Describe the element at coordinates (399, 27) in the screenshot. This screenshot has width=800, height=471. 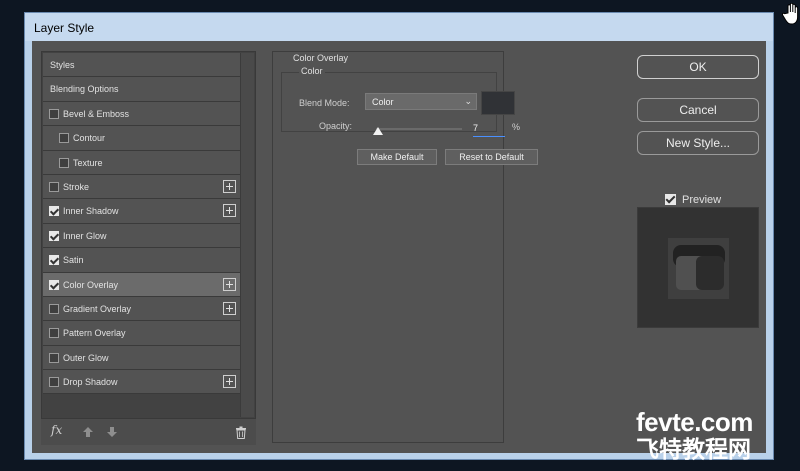
I see `title-bar: Layer Style` at that location.